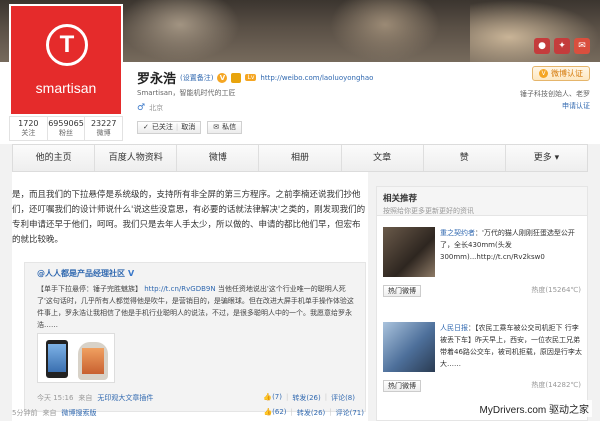 The height and width of the screenshot is (421, 600). I want to click on profile-nav: 他的主页 百度人物资料 微博 相册 文章 赞 更多 ▾, so click(300, 158).